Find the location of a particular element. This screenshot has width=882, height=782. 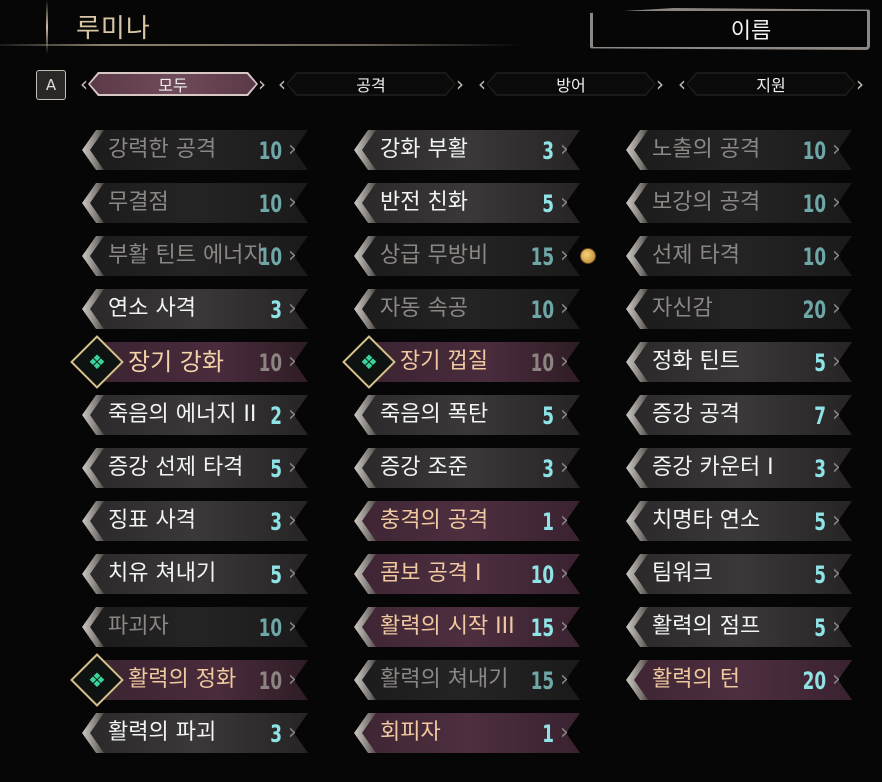

skill-card: 반전 친화 5 › is located at coordinates (457, 203).